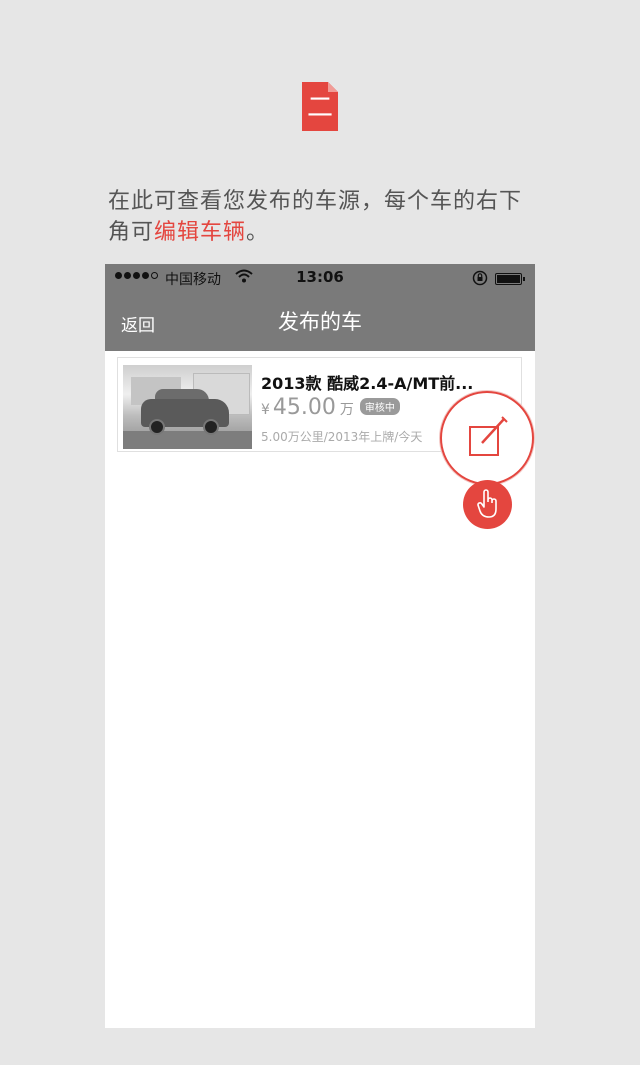 The height and width of the screenshot is (1065, 640). I want to click on instruction-end: 。, so click(258, 232).